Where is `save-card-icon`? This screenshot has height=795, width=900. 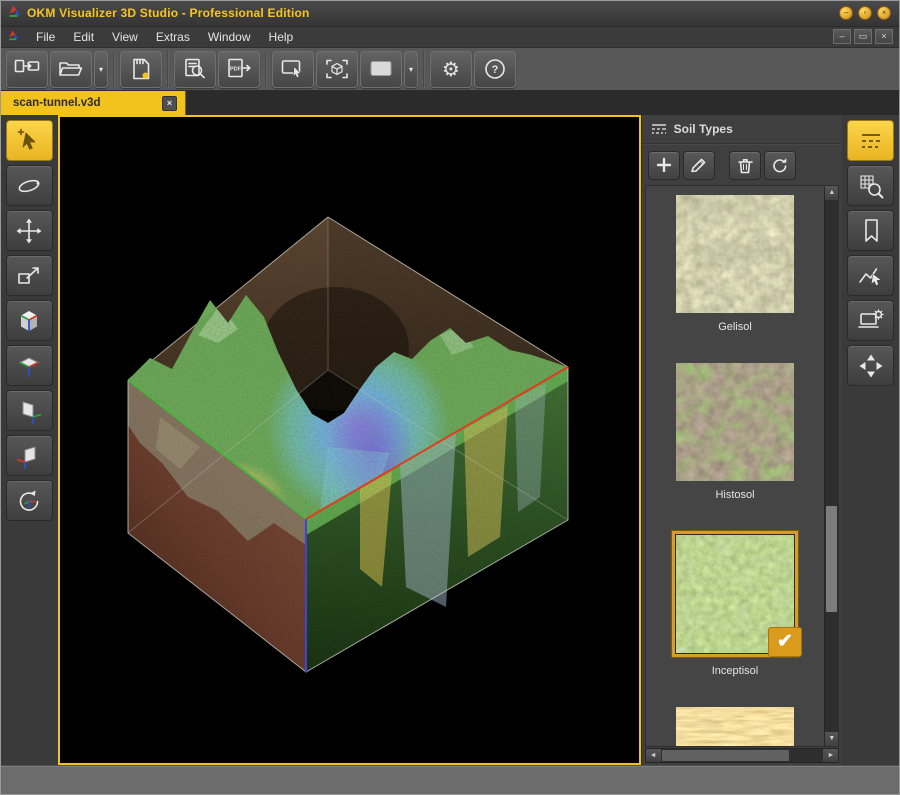
save-card-icon is located at coordinates (141, 69).